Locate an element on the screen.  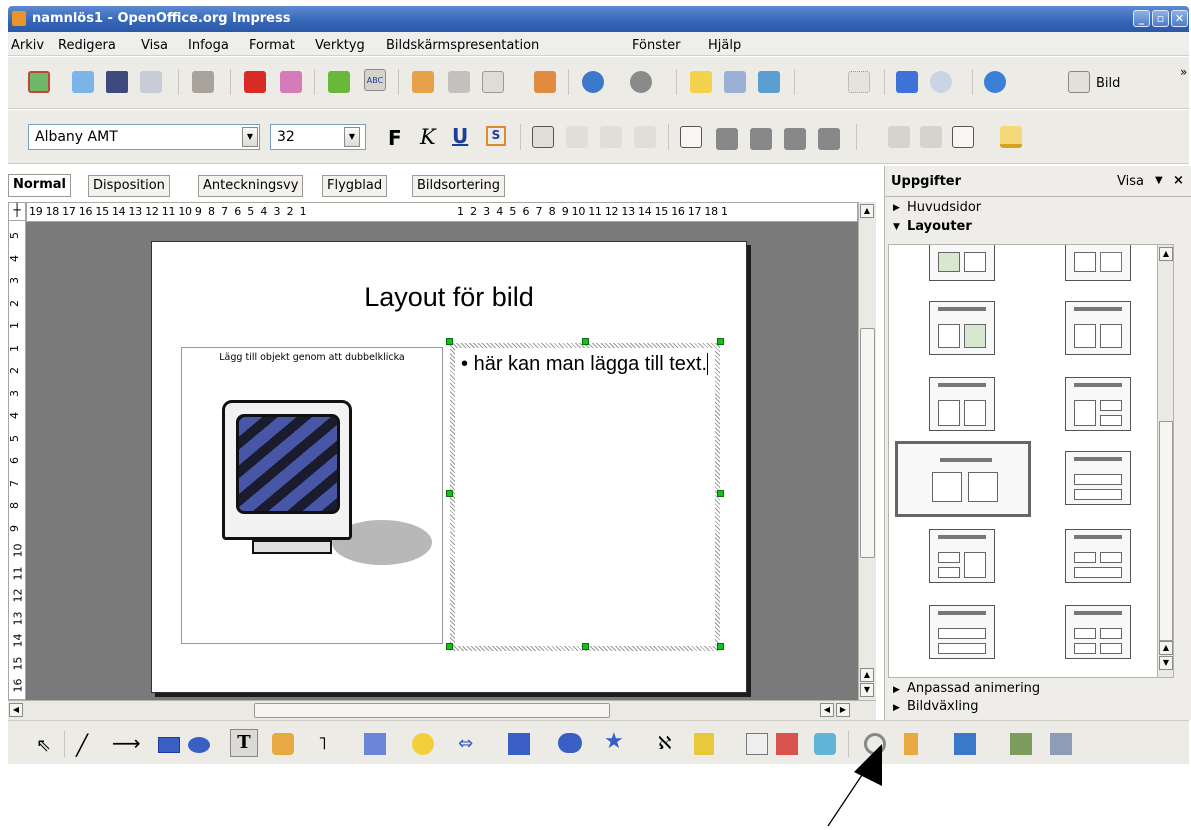
handle-mr is located at coordinates (720, 493).